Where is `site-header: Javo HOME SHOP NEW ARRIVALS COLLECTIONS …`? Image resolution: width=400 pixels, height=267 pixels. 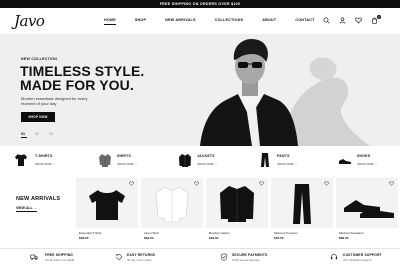 site-header: Javo HOME SHOP NEW ARRIVALS COLLECTIONS … is located at coordinates (200, 21).